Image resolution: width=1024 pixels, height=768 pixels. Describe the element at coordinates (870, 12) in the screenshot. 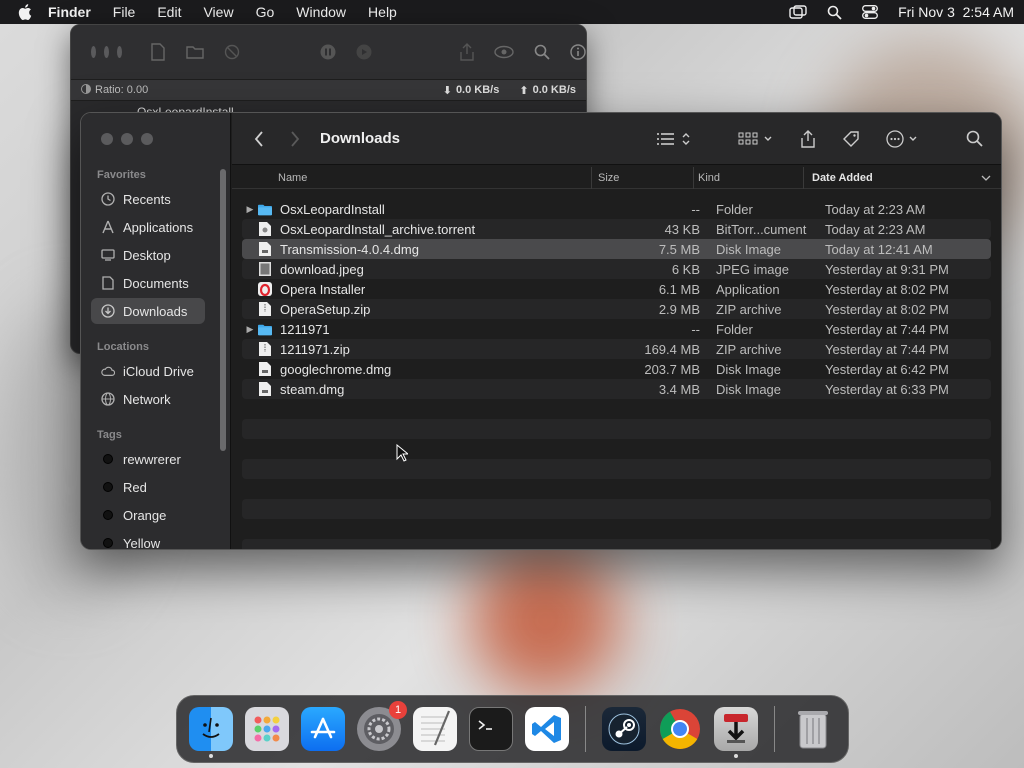

I see `control-center-icon` at that location.